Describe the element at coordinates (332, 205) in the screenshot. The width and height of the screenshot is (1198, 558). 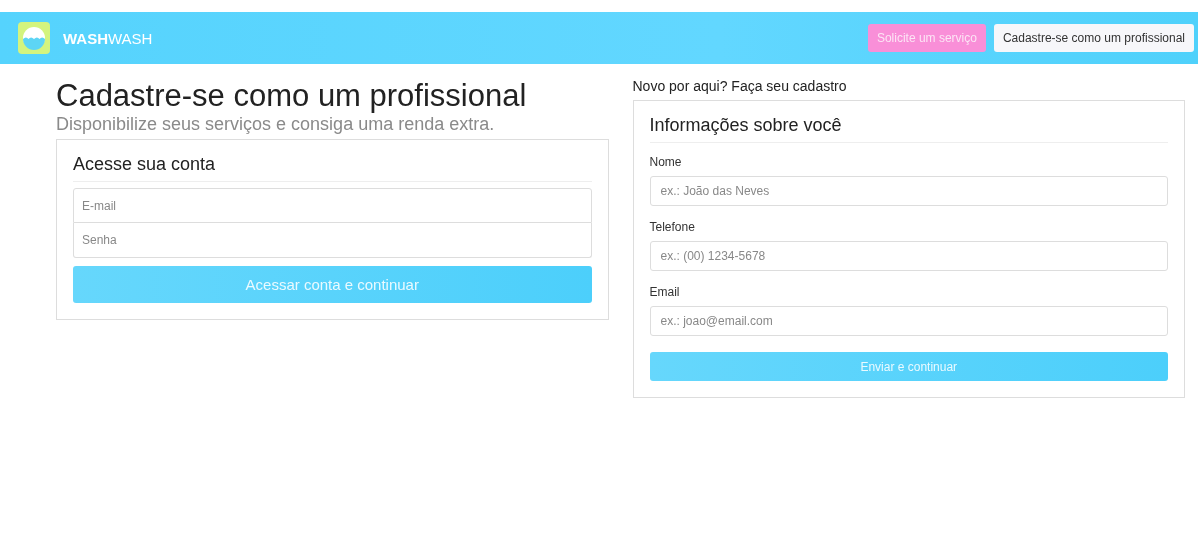
I see `input-field: E-mail` at that location.